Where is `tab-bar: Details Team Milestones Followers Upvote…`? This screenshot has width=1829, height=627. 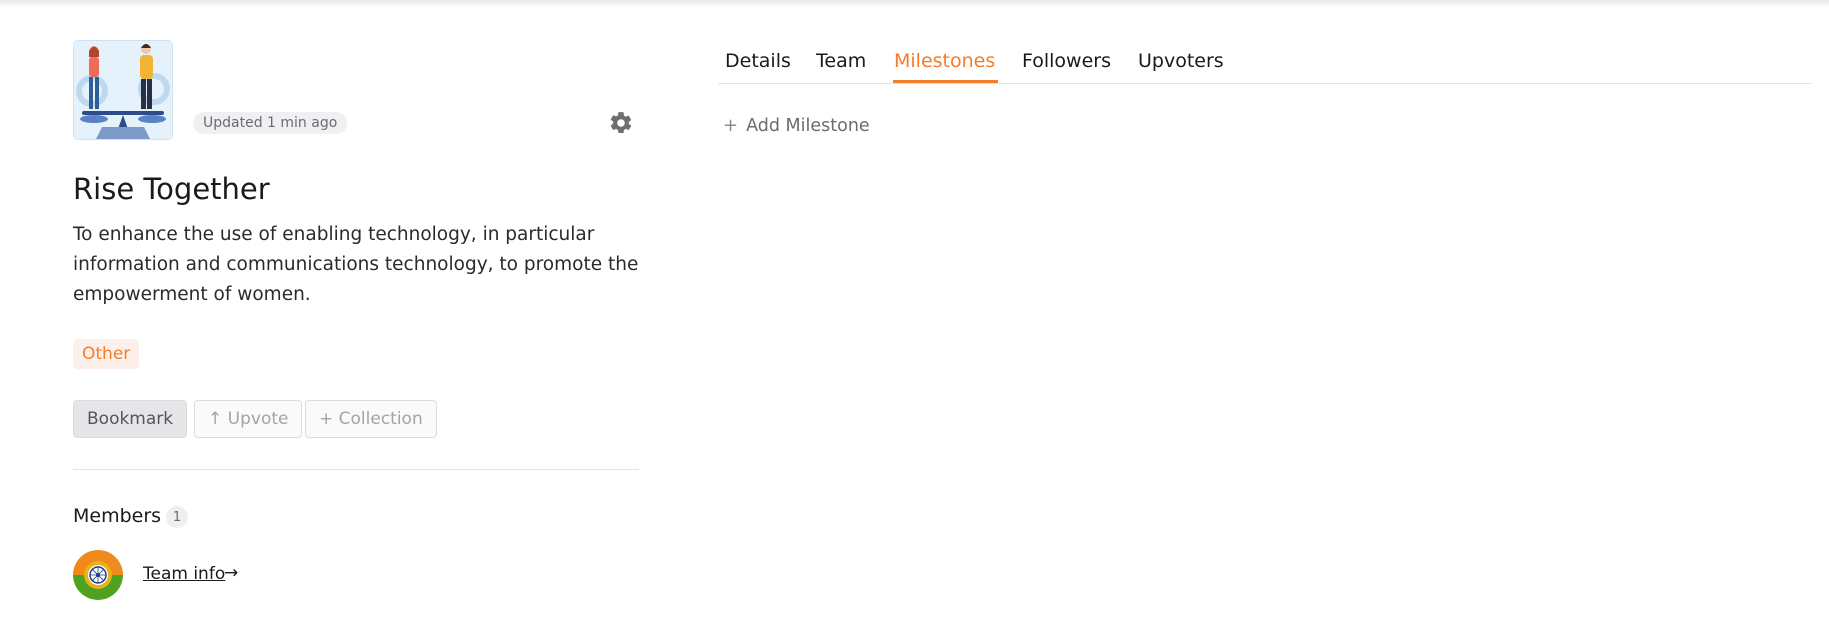 tab-bar: Details Team Milestones Followers Upvote… is located at coordinates (1265, 62).